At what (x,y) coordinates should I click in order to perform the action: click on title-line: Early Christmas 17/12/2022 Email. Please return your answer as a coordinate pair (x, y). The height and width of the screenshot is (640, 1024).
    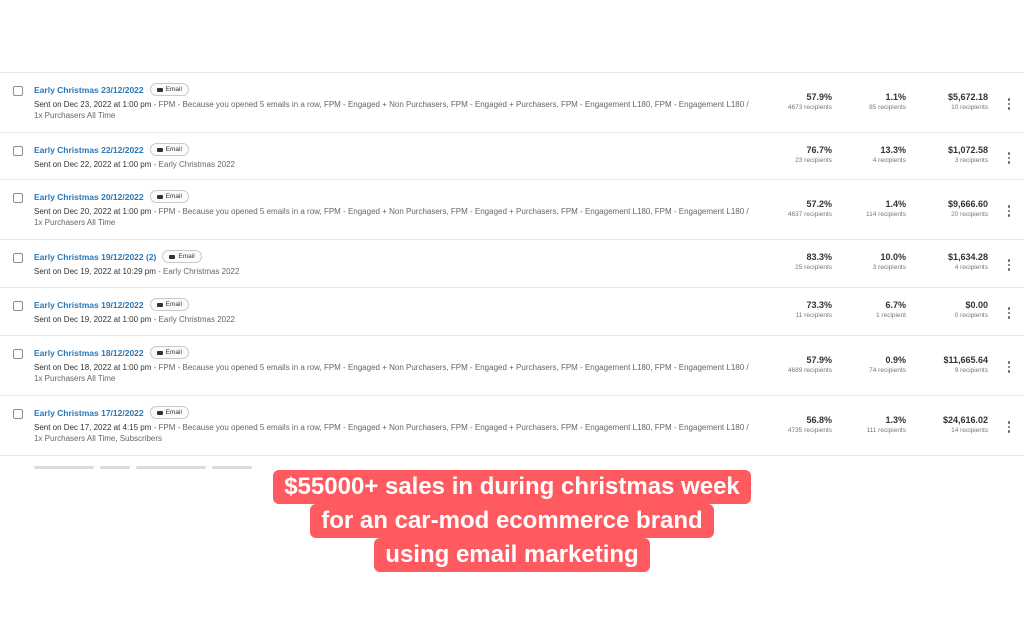
    Looking at the image, I should click on (111, 412).